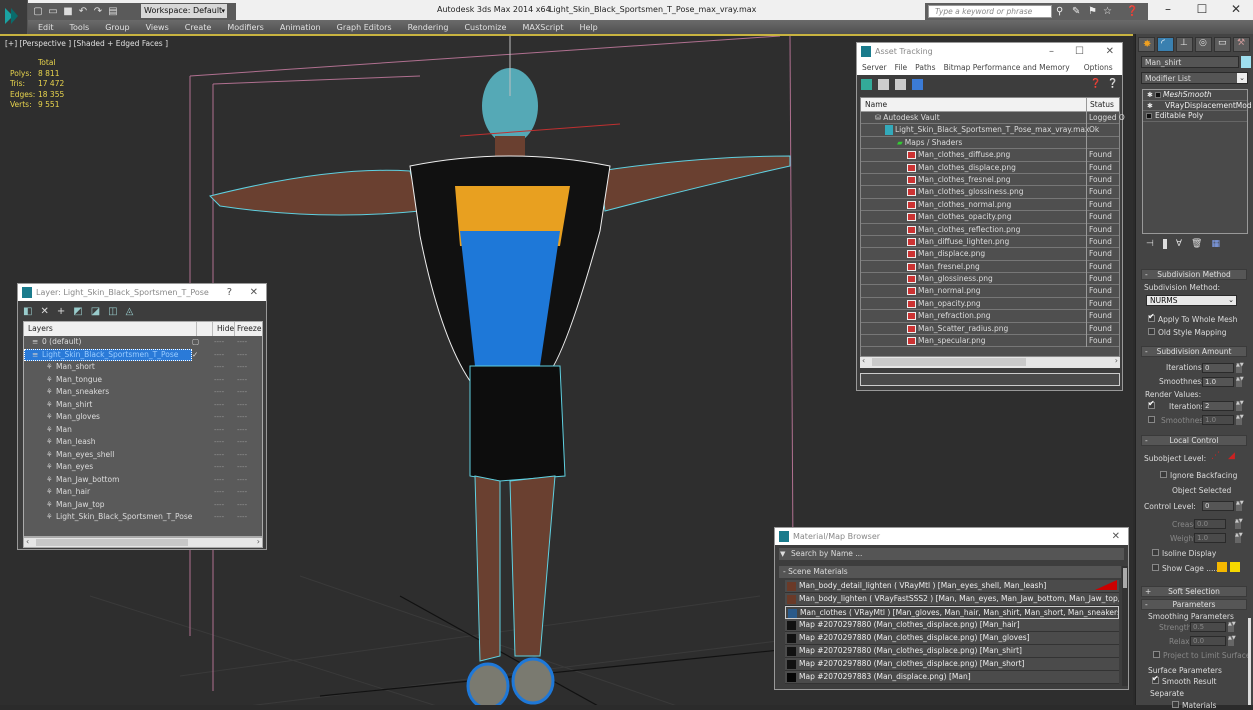 Image resolution: width=1253 pixels, height=710 pixels. I want to click on create-tab-icon: ✸, so click(1146, 44).